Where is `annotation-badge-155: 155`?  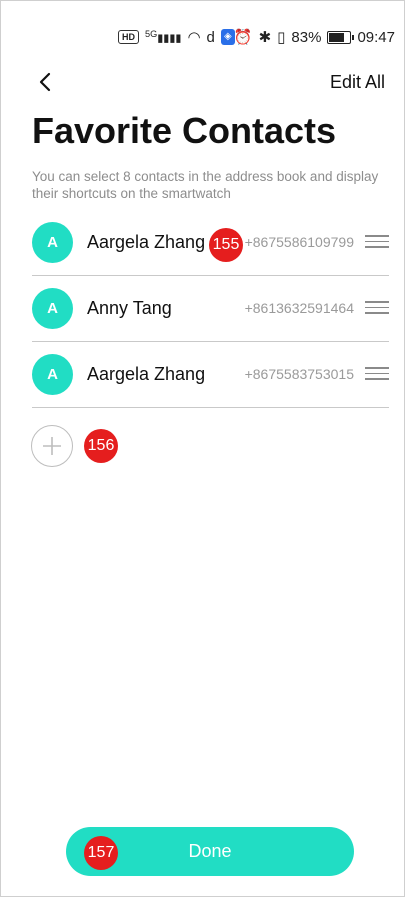
annotation-badge-155: 155 is located at coordinates (226, 245).